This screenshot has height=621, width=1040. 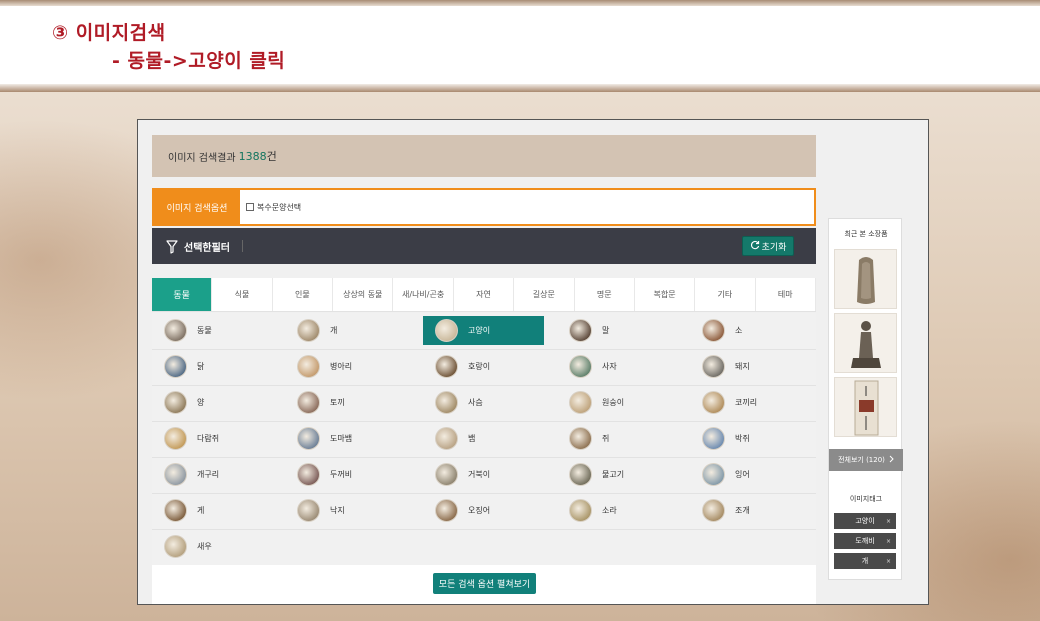 I want to click on animal-option: 말, so click(x=617, y=330).